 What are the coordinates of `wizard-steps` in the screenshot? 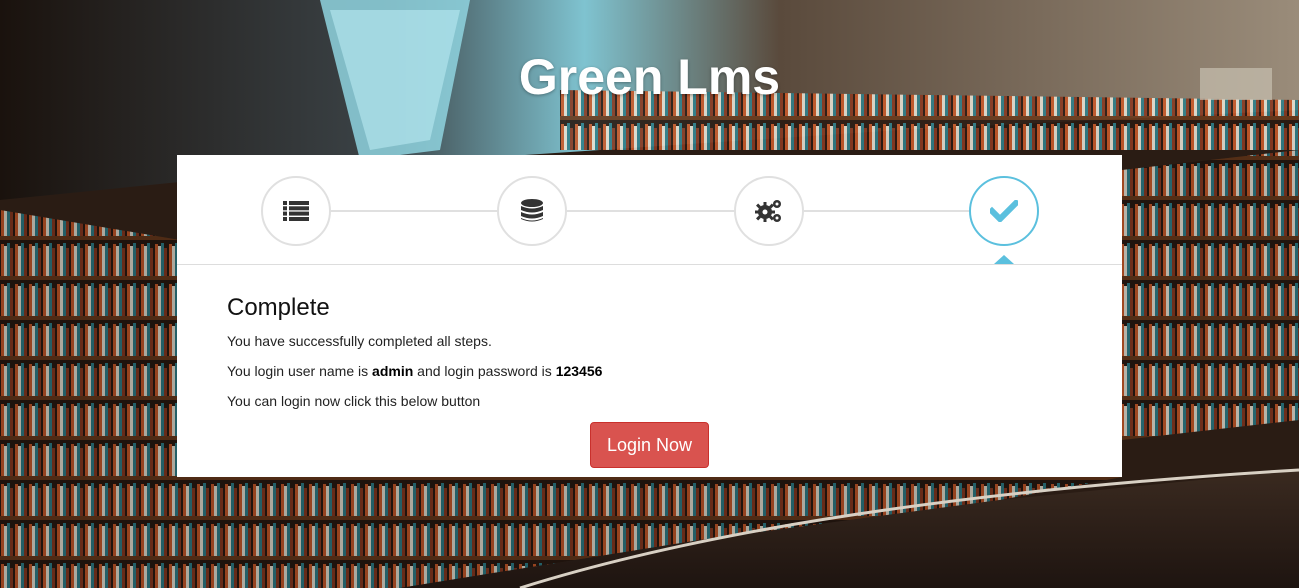 It's located at (649, 210).